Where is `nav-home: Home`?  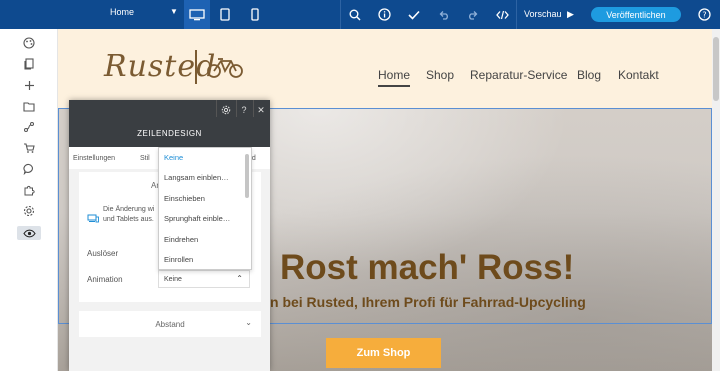
nav-home: Home is located at coordinates (394, 77).